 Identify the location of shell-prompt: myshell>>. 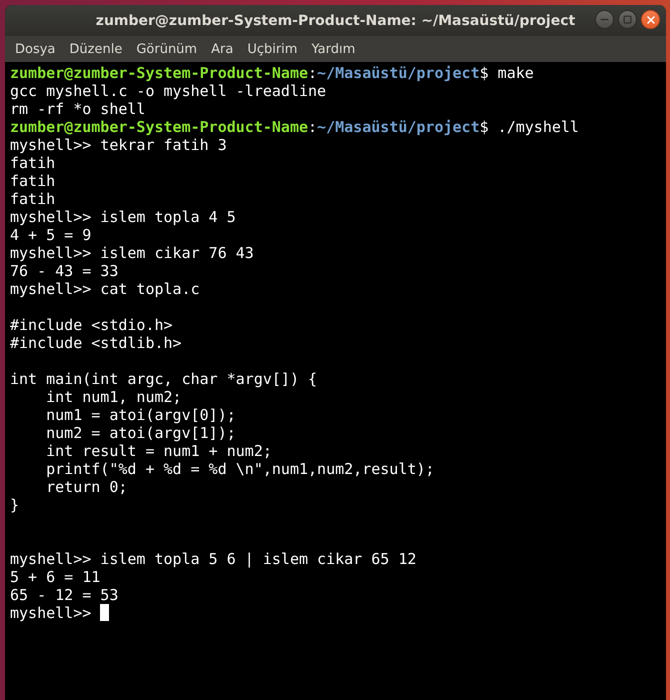
(51, 613).